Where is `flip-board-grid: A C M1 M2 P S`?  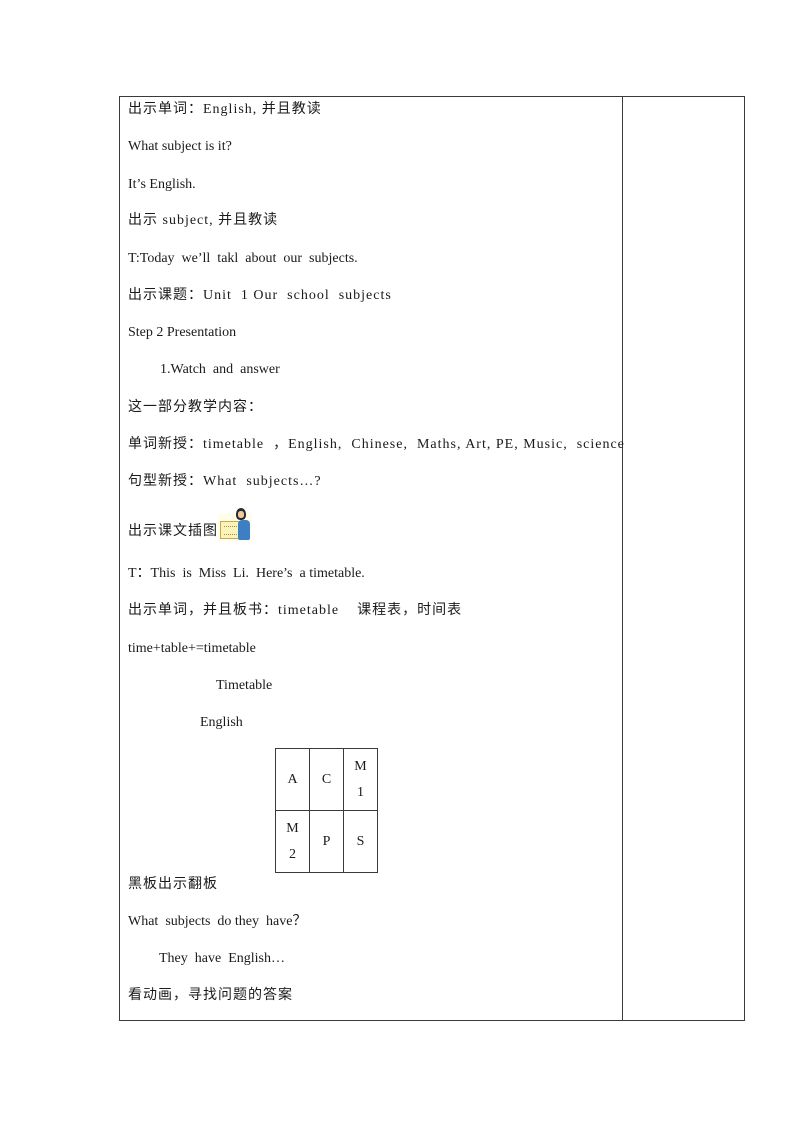 flip-board-grid: A C M1 M2 P S is located at coordinates (326, 810).